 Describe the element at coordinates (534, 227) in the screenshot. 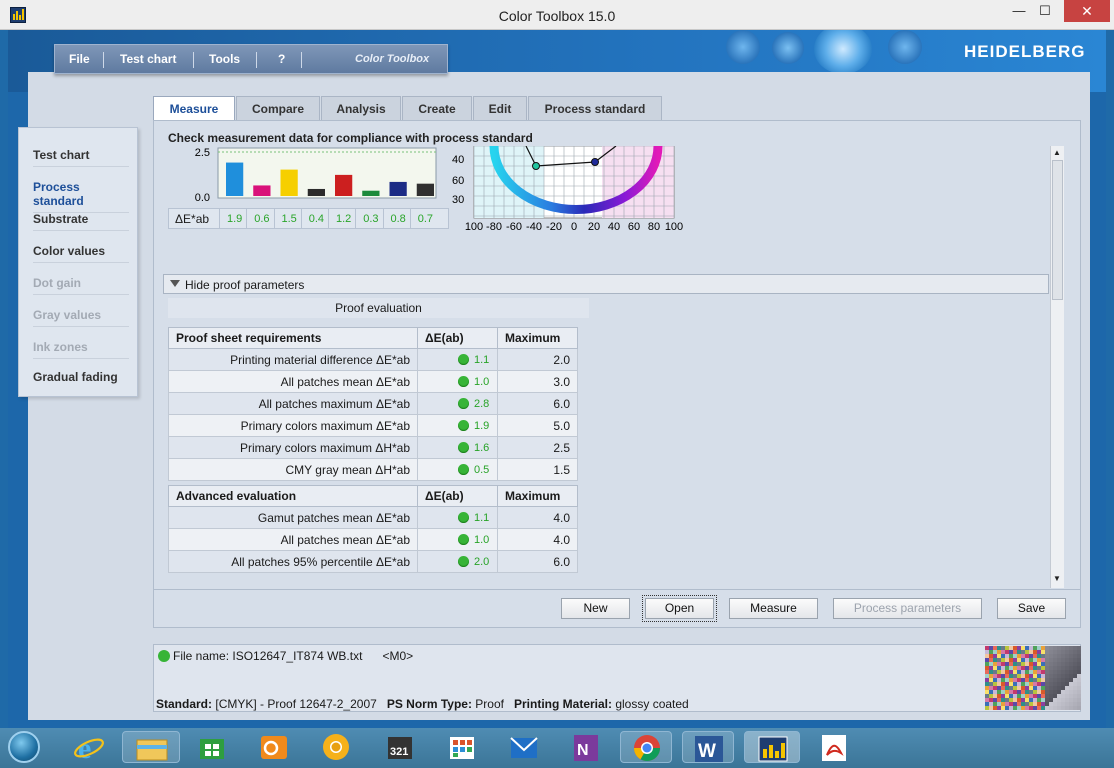

I see `gamut-x-tick-label: -40` at that location.